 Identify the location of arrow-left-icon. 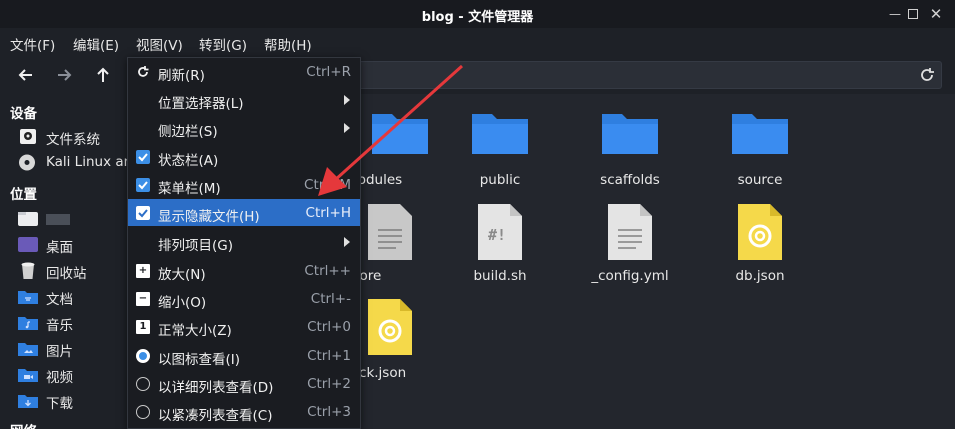
(25, 75).